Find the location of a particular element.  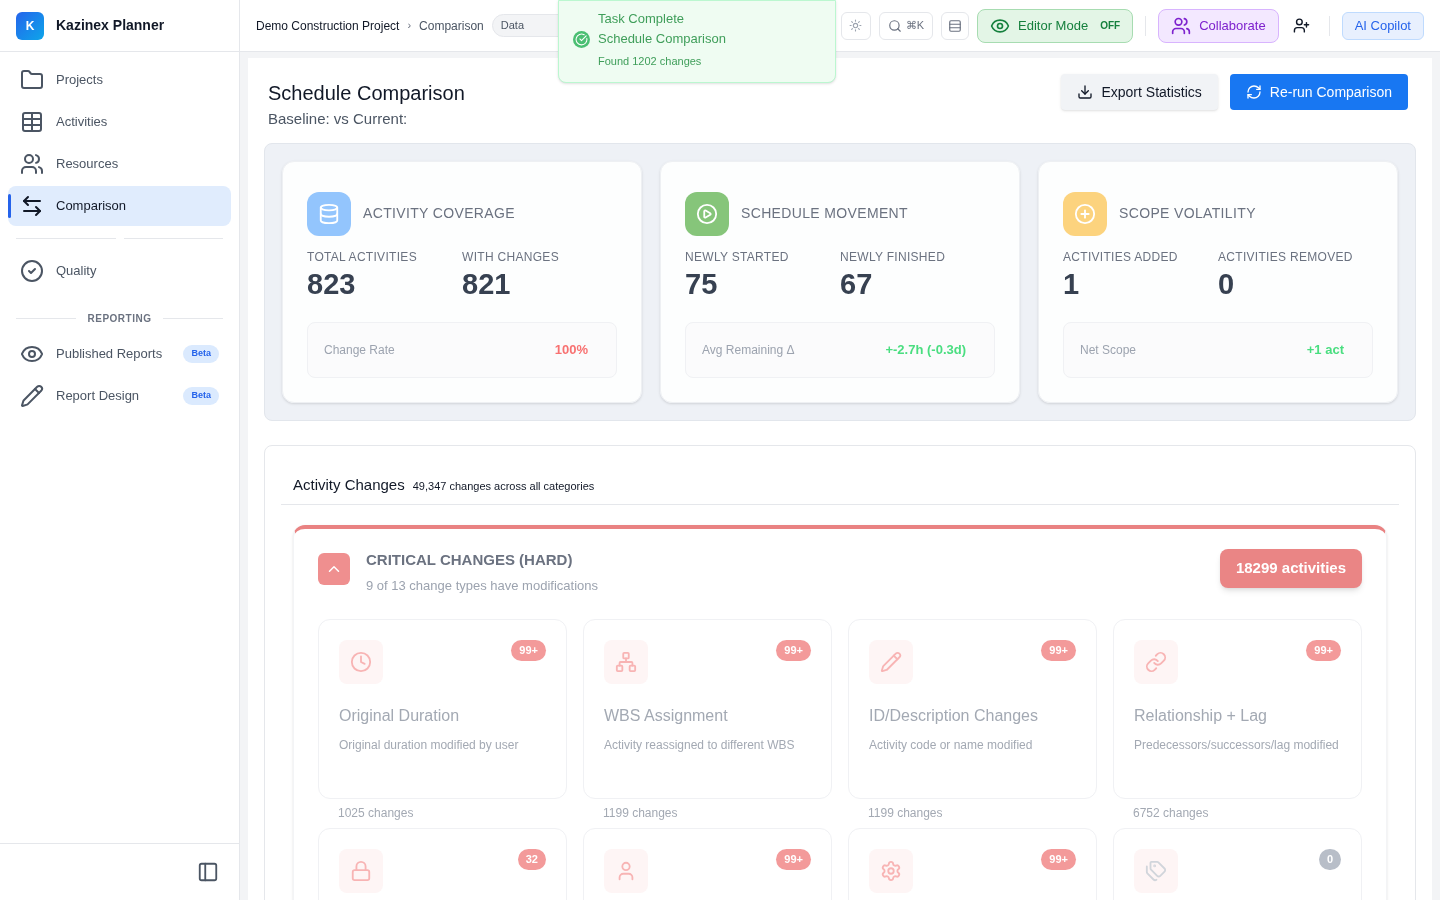

sidebar-item: Quality is located at coordinates (119, 271).